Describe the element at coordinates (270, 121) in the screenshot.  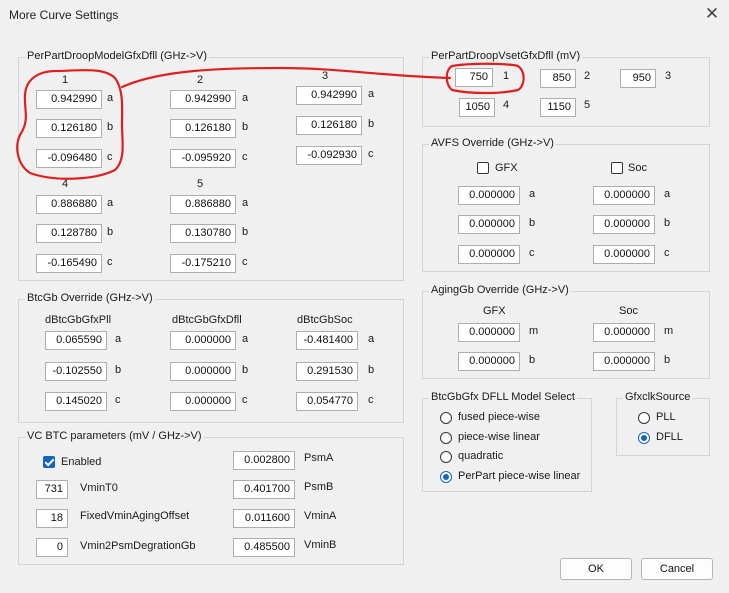
I see `red-annotation` at that location.